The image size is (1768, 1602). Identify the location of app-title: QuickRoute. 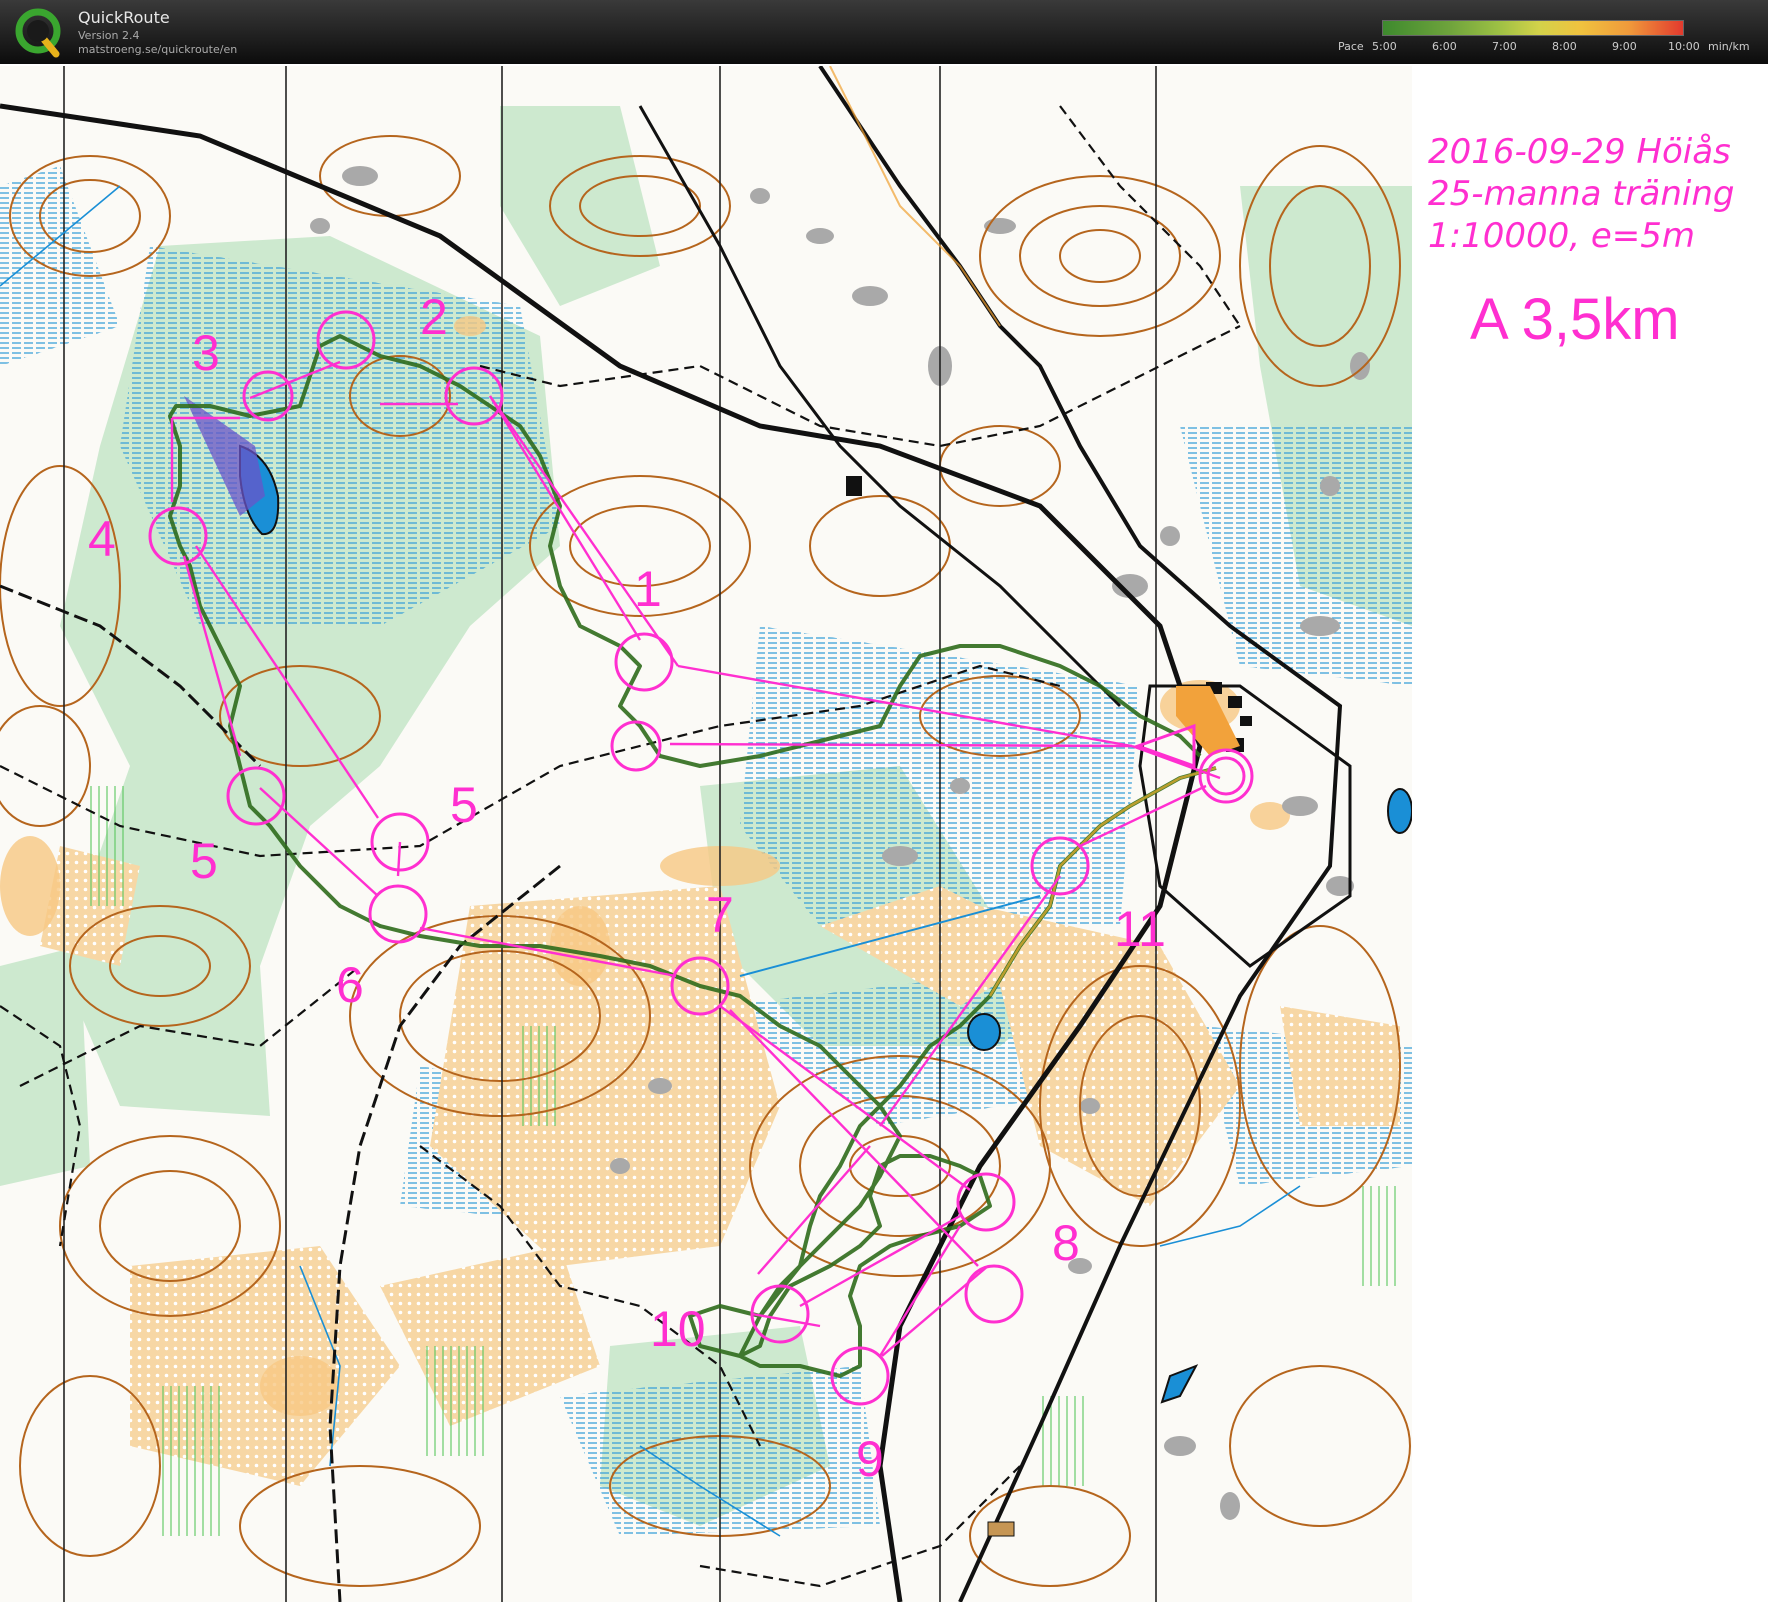
(124, 17).